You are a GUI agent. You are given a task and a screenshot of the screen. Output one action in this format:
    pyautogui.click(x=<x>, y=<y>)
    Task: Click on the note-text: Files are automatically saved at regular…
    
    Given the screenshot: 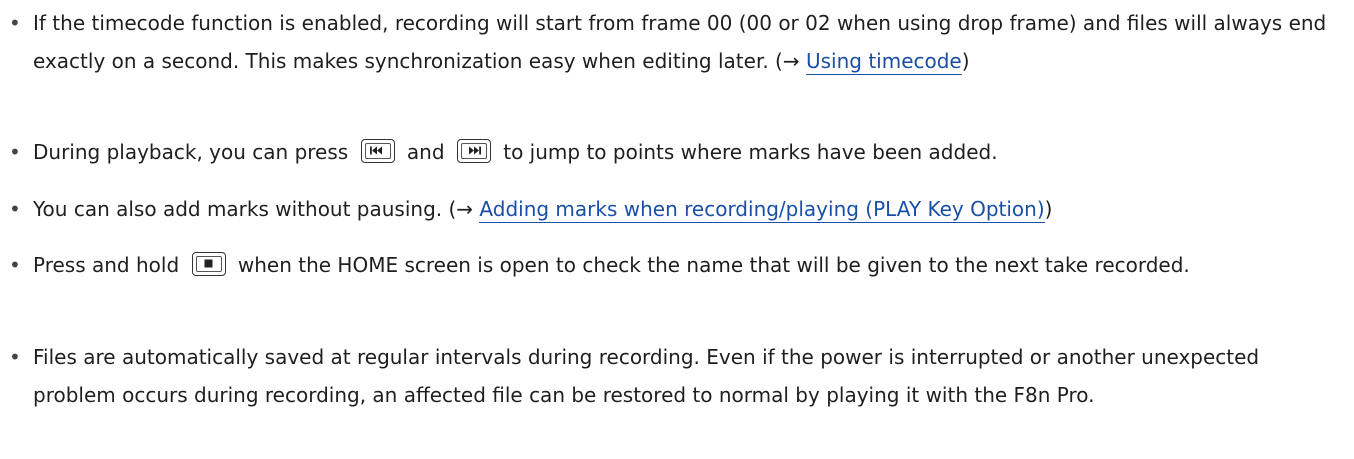 What is the action you would take?
    pyautogui.click(x=646, y=376)
    